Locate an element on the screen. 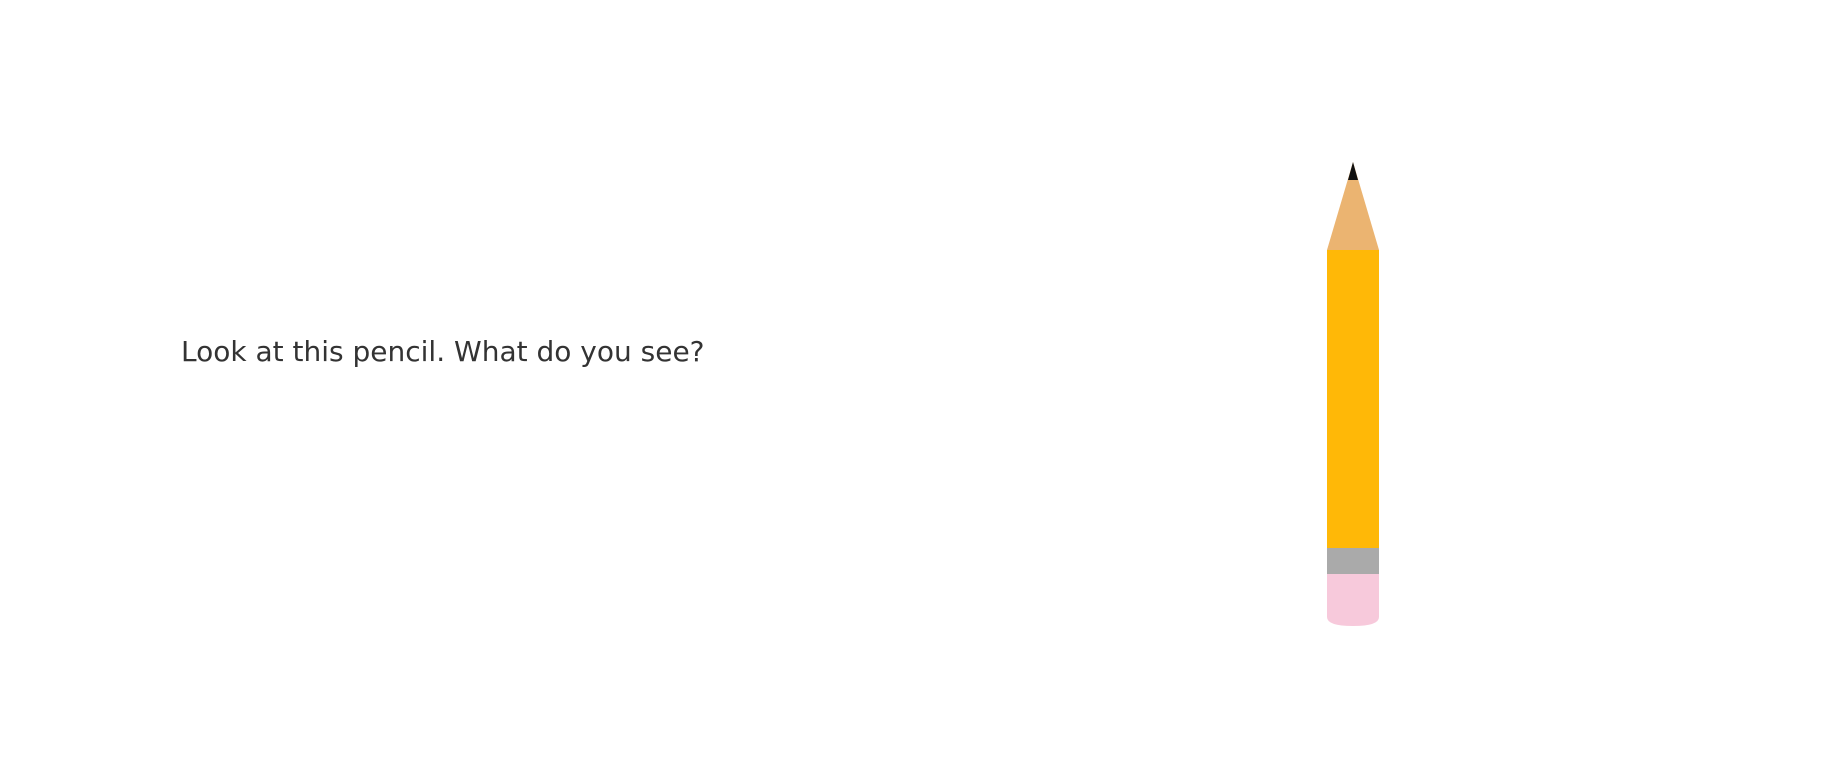 This screenshot has width=1830, height=778. prompt-text: Look at this pencil. What do you see? is located at coordinates (443, 351).